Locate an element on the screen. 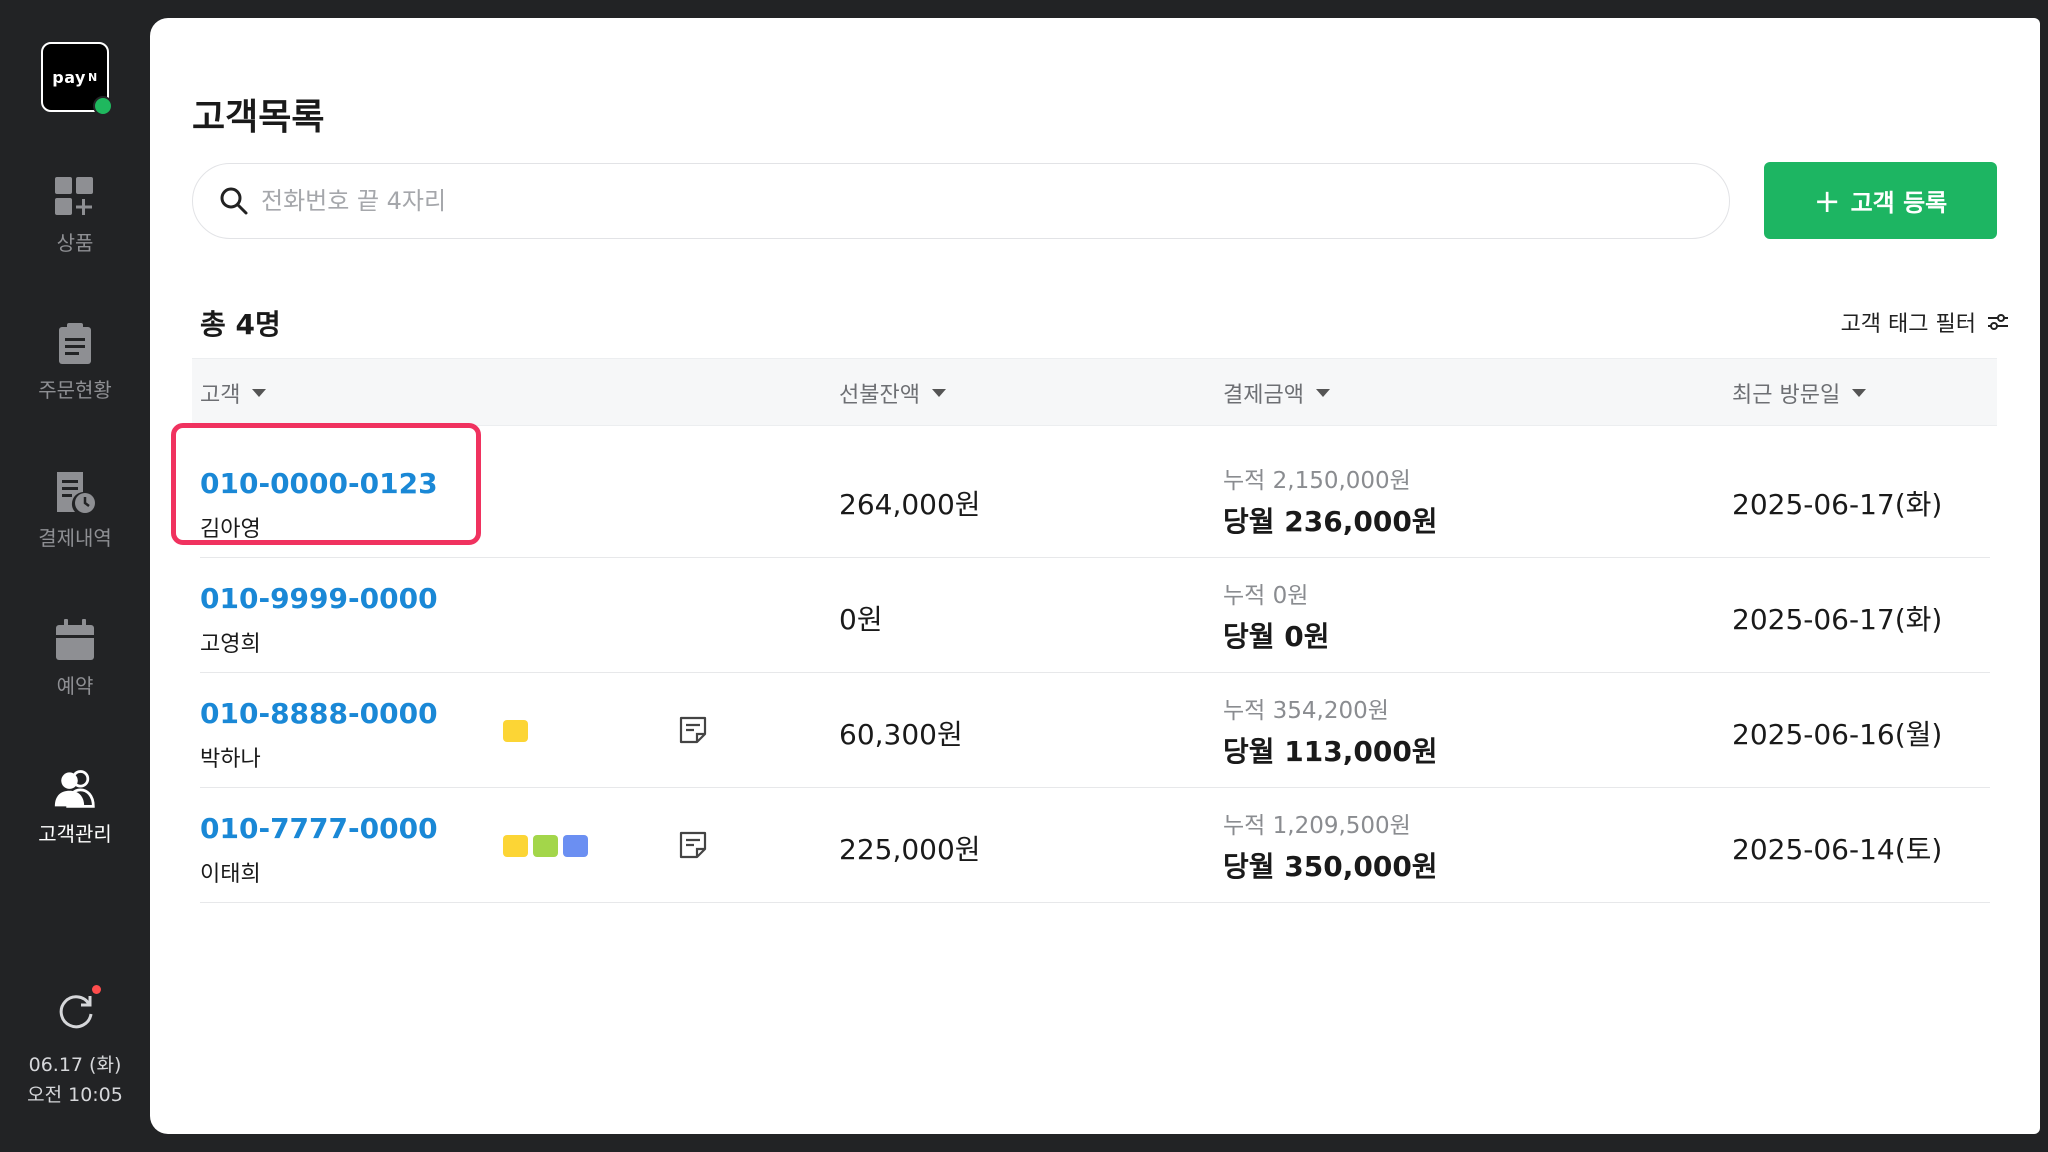  sidebar-item-customers: 고객관리 is located at coordinates (75, 806).